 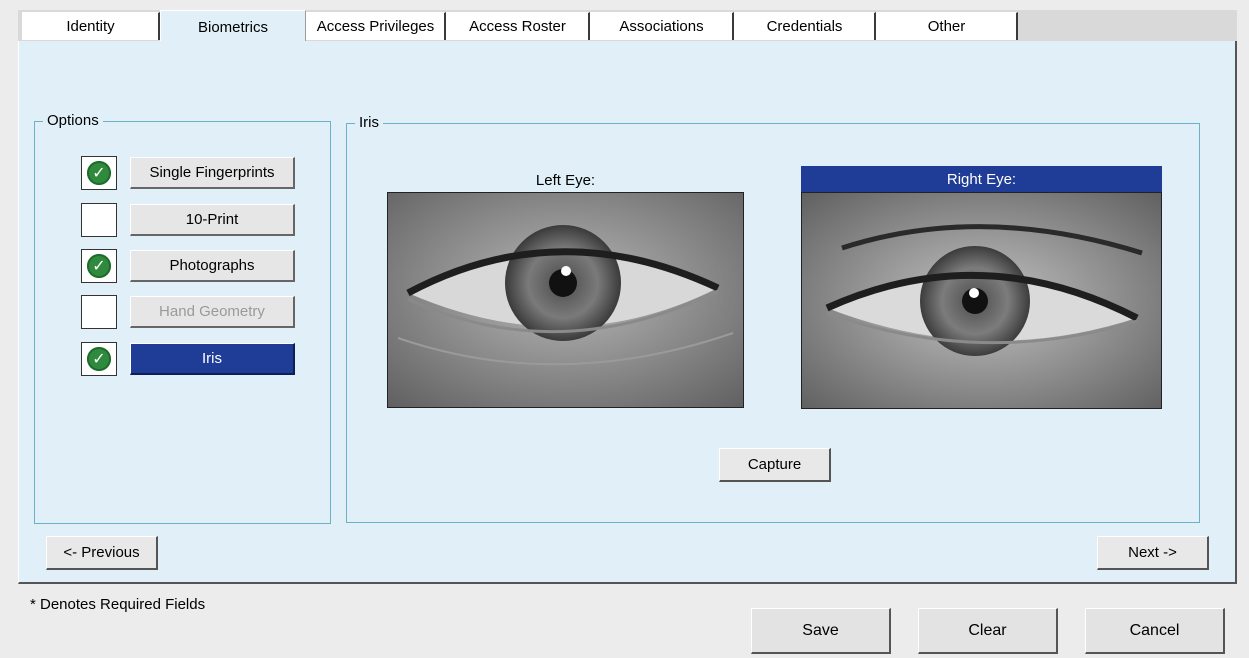 What do you see at coordinates (947, 26) in the screenshot?
I see `tab-other: Other` at bounding box center [947, 26].